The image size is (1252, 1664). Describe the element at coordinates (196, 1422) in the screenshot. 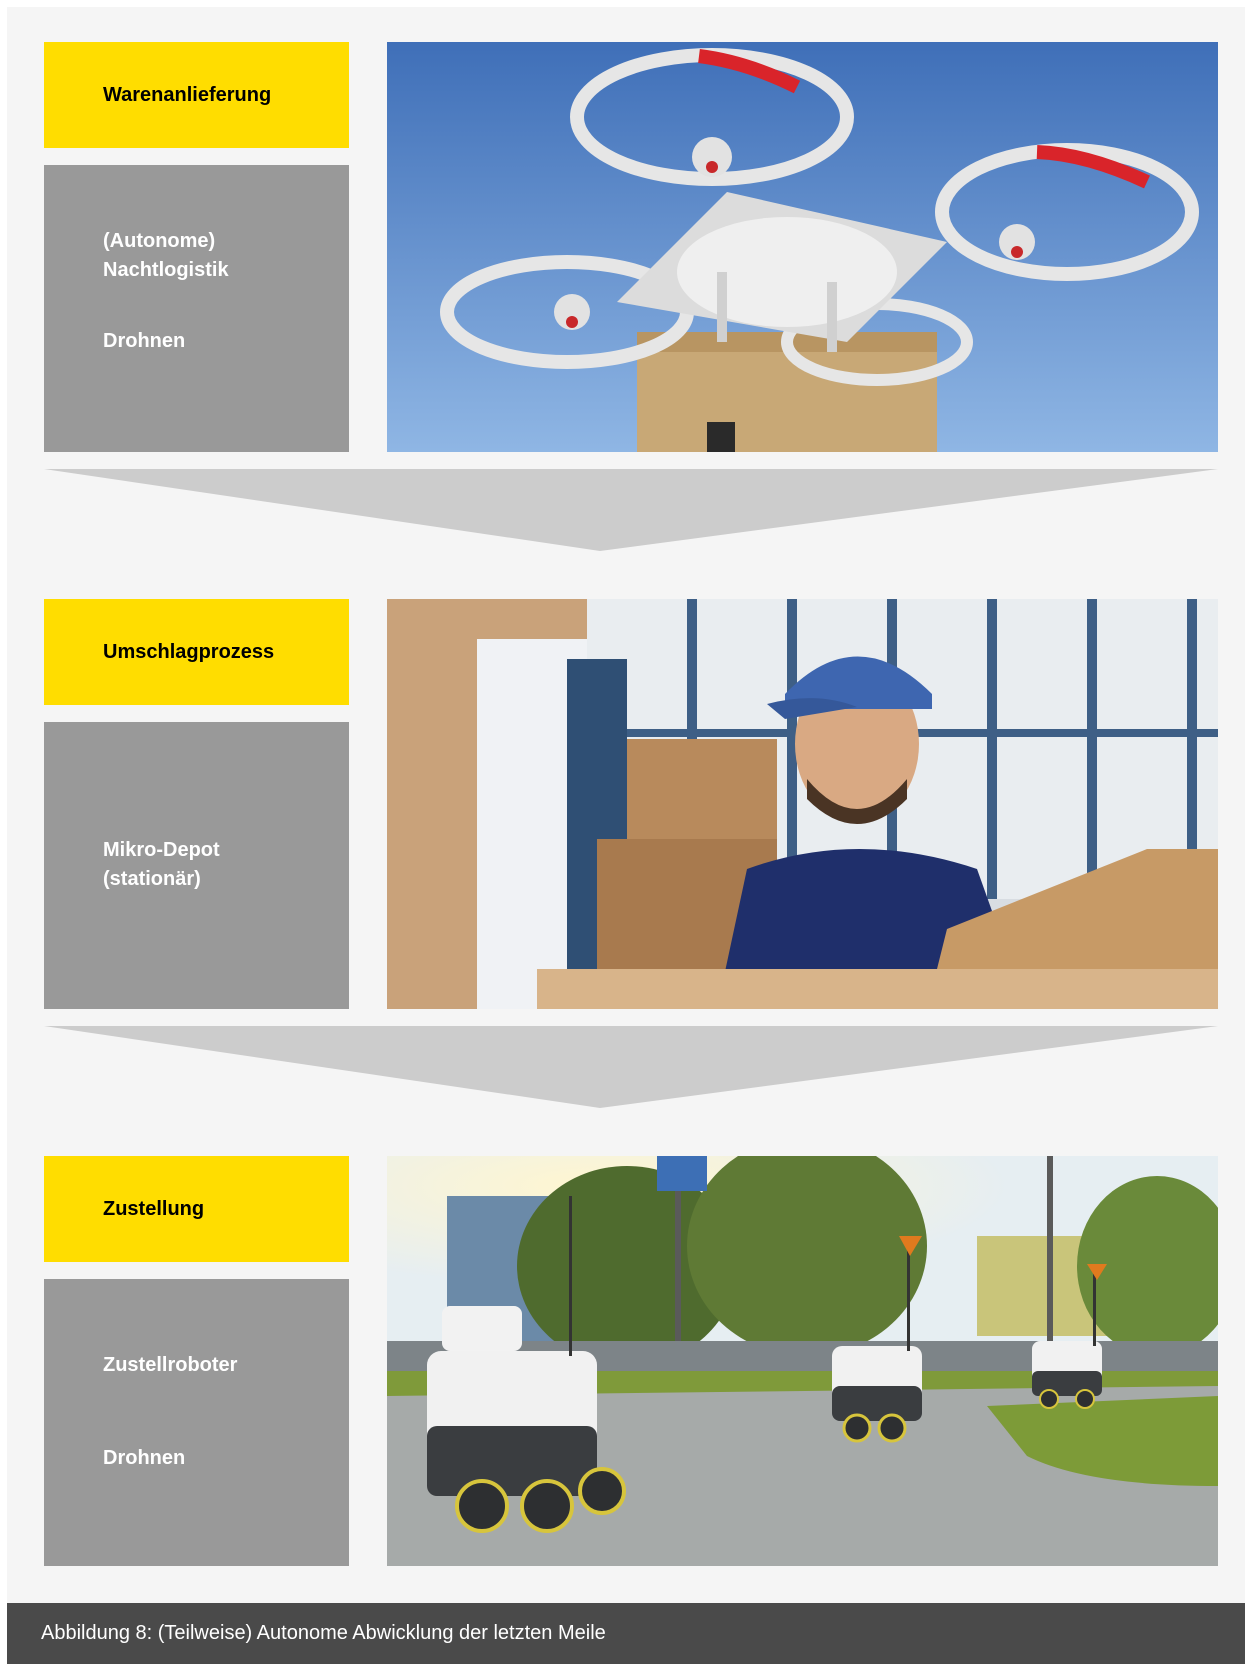

I see `stage-items-box: Zustellroboter Drohnen` at that location.